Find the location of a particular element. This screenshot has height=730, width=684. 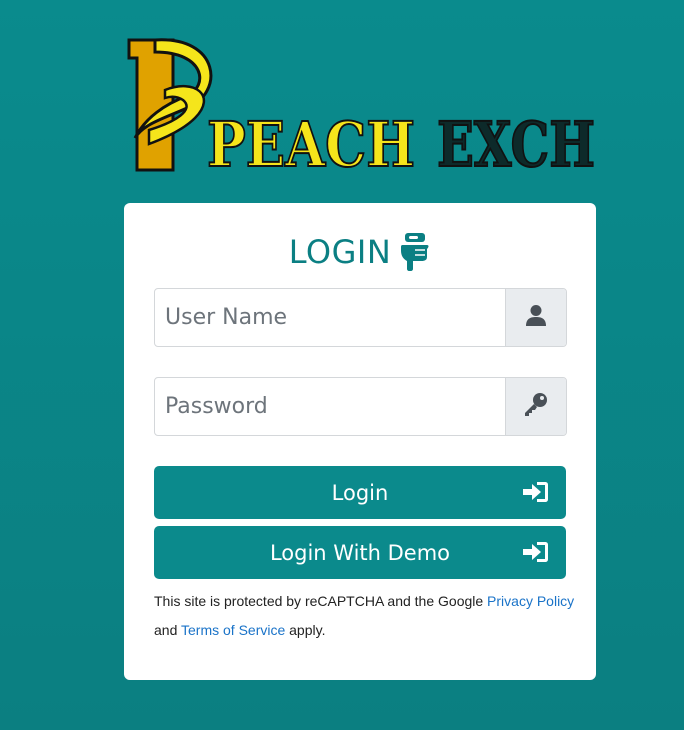

password-addon is located at coordinates (535, 406).